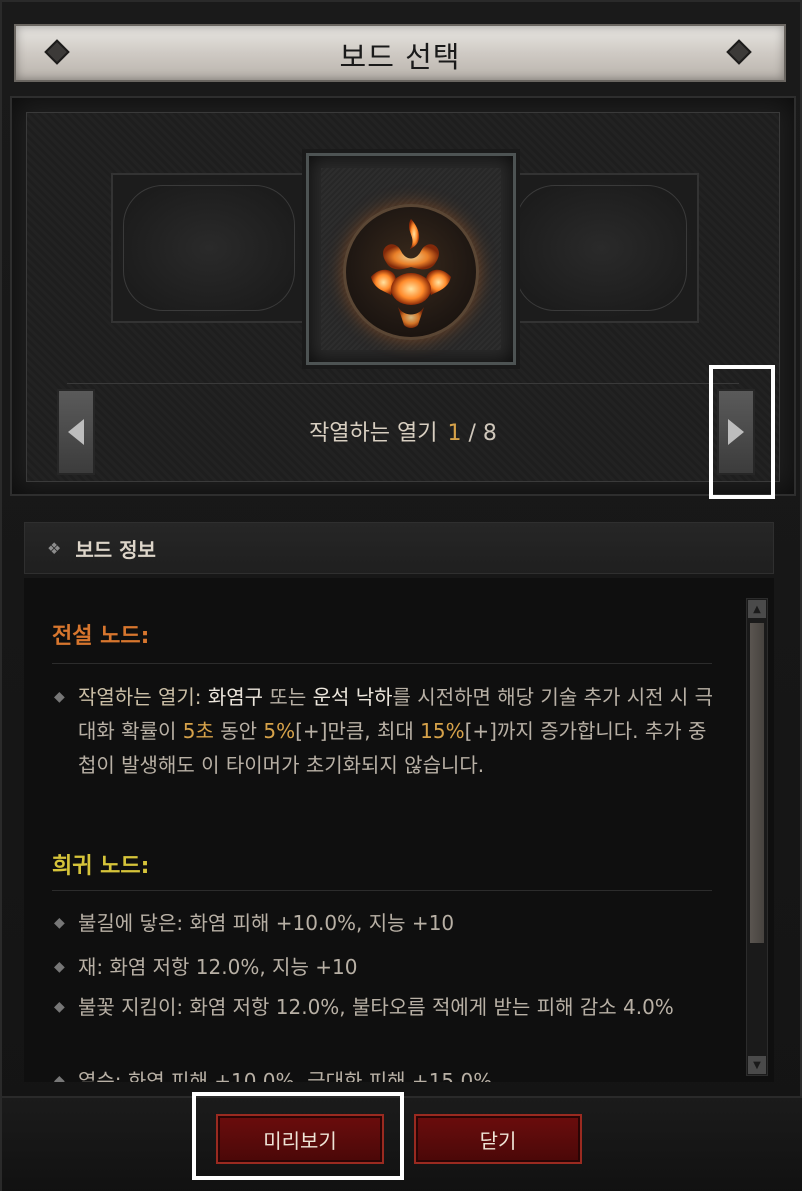  What do you see at coordinates (454, 433) in the screenshot?
I see `board-current-index: 1` at bounding box center [454, 433].